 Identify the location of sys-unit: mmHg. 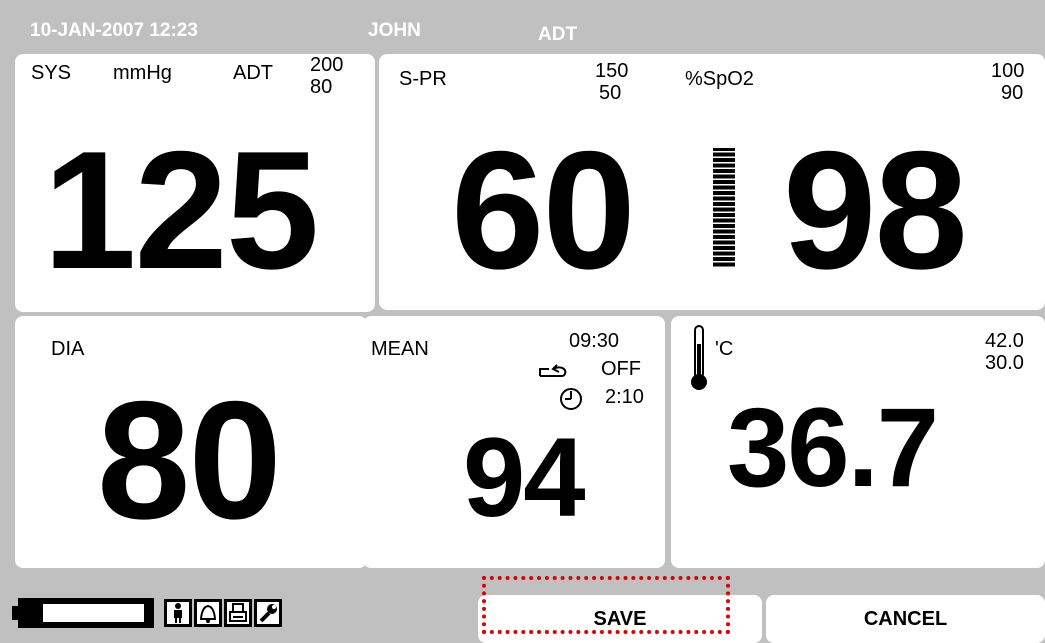
(142, 73).